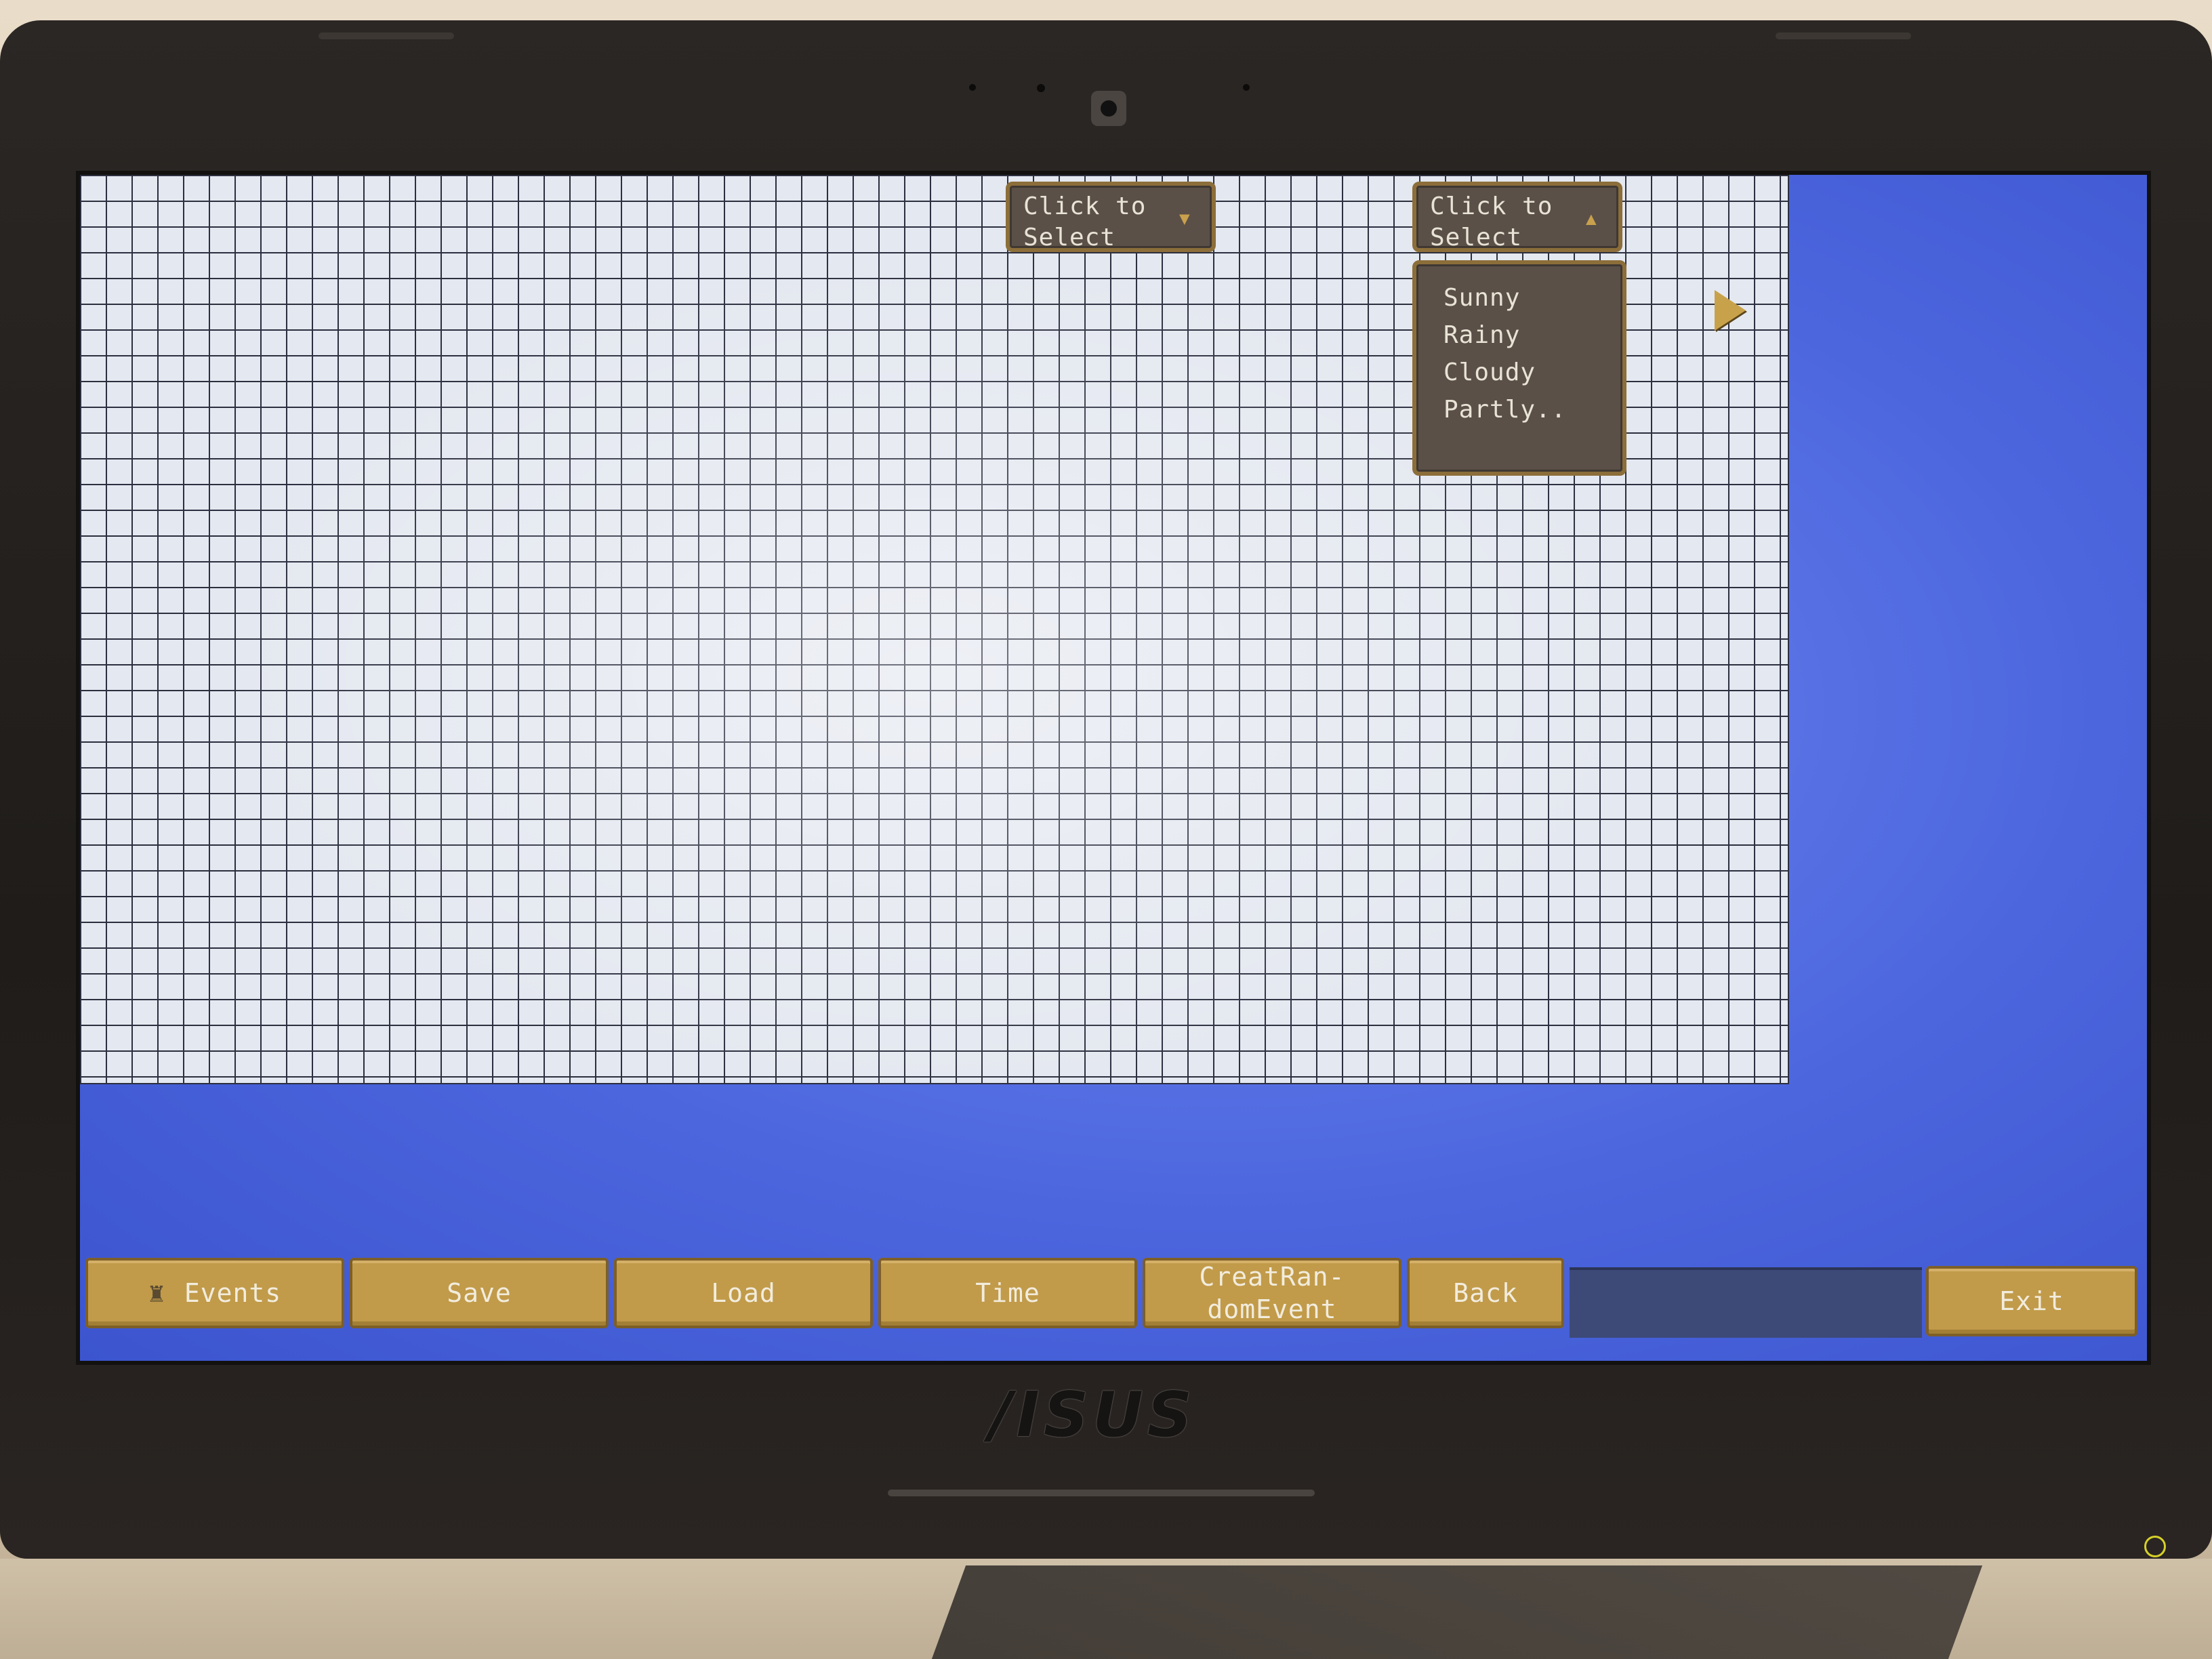 This screenshot has height=1659, width=2212. I want to click on webcam, so click(1108, 108).